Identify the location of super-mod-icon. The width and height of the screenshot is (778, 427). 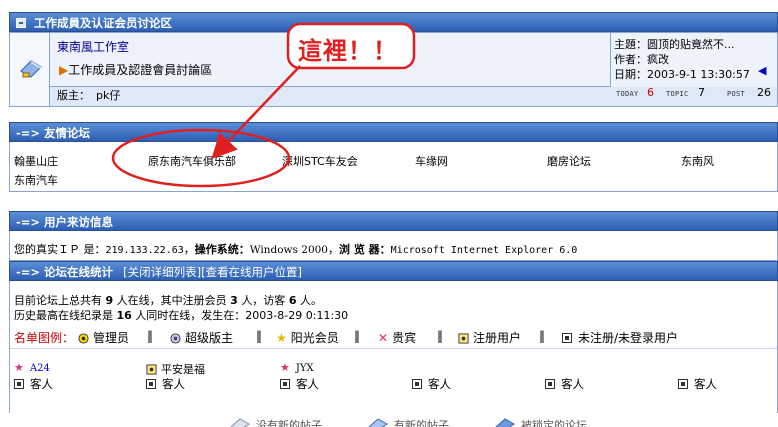
(175, 338).